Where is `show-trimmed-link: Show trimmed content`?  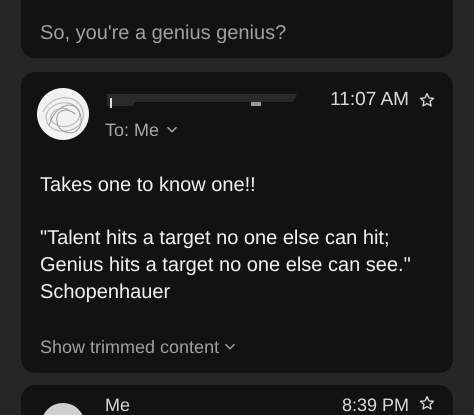 show-trimmed-link: Show trimmed content is located at coordinates (136, 347).